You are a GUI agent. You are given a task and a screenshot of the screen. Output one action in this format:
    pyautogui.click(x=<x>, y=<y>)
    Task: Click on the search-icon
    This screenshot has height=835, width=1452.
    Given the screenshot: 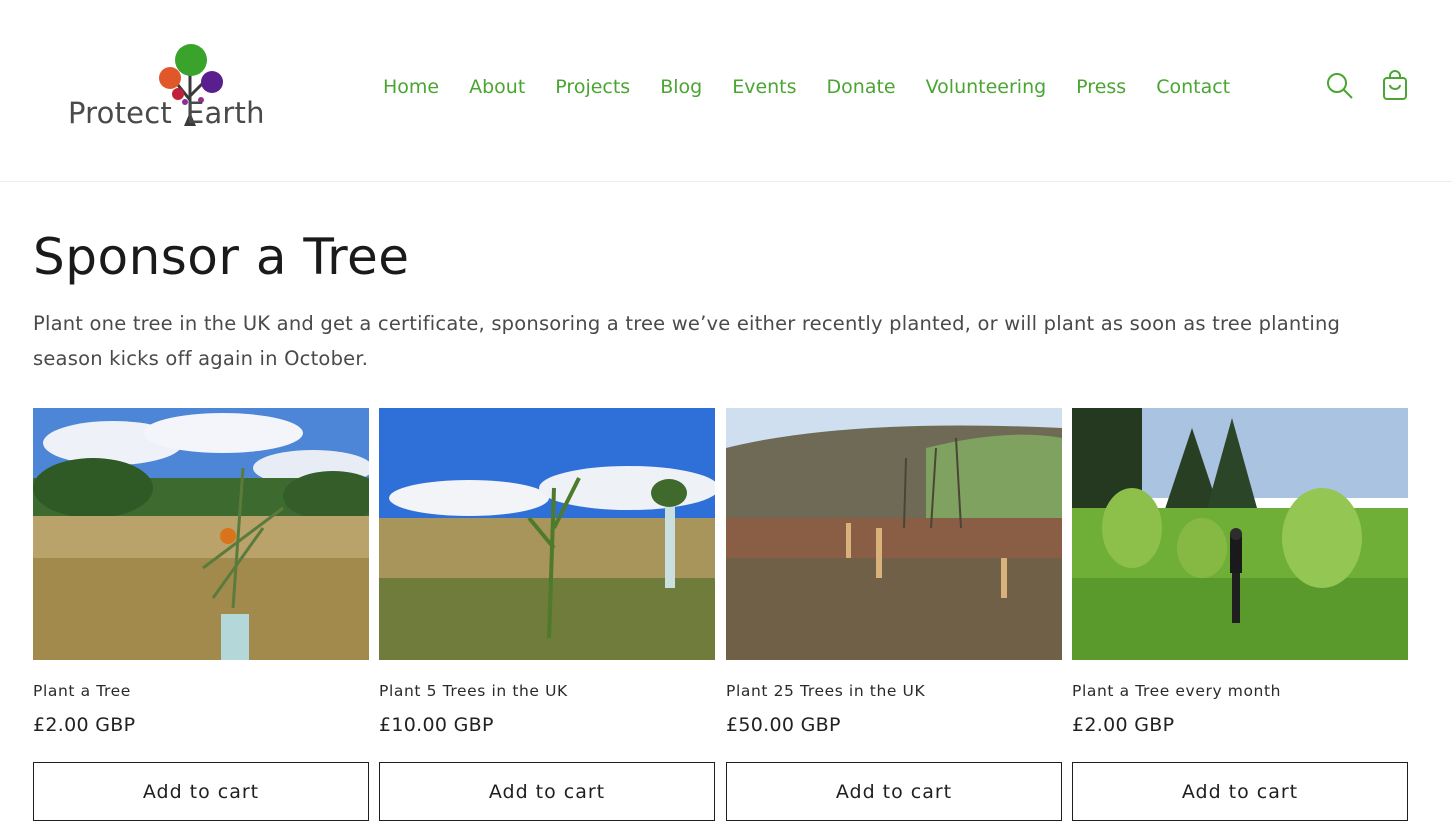 What is the action you would take?
    pyautogui.click(x=1340, y=86)
    